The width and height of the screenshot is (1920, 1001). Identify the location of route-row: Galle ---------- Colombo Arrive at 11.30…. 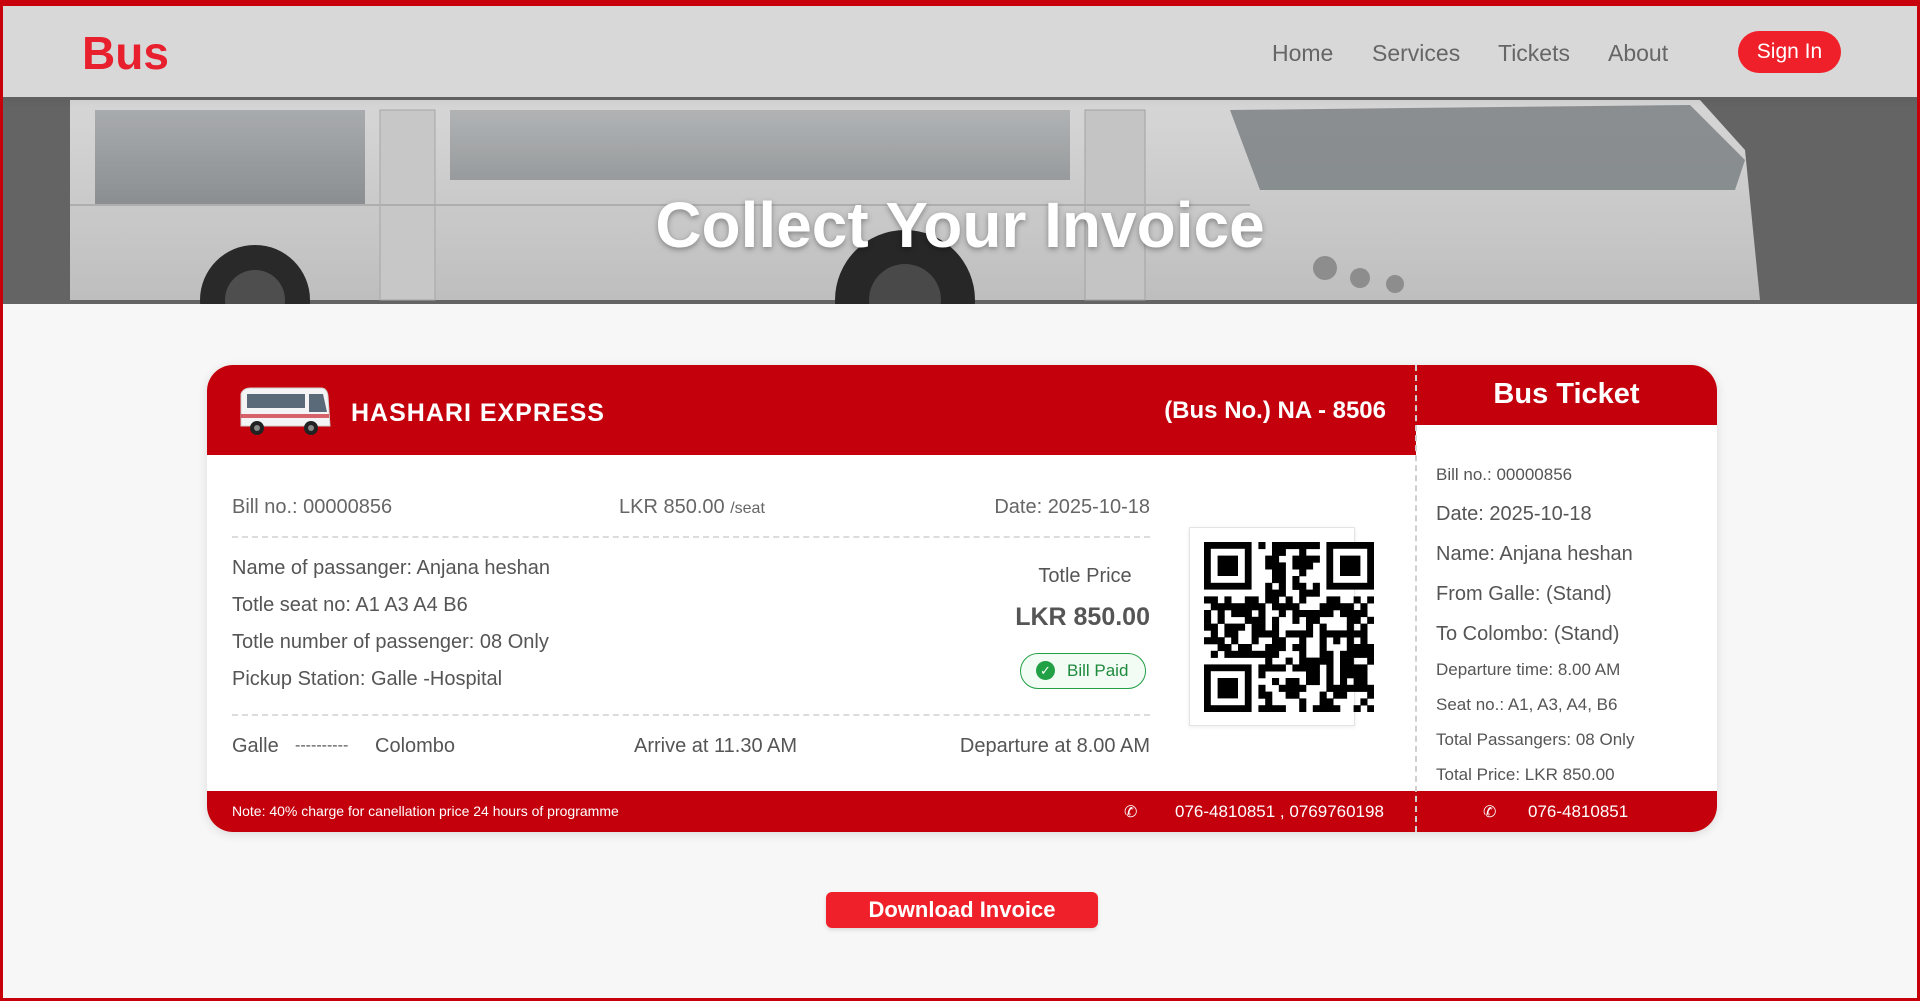
(691, 750).